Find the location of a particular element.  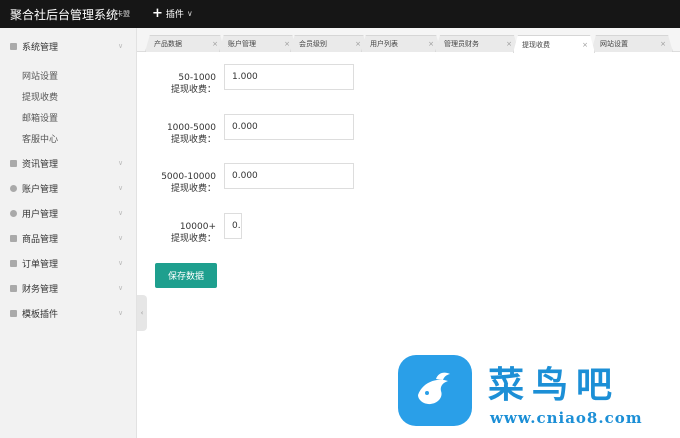

template-icon is located at coordinates (13, 313).